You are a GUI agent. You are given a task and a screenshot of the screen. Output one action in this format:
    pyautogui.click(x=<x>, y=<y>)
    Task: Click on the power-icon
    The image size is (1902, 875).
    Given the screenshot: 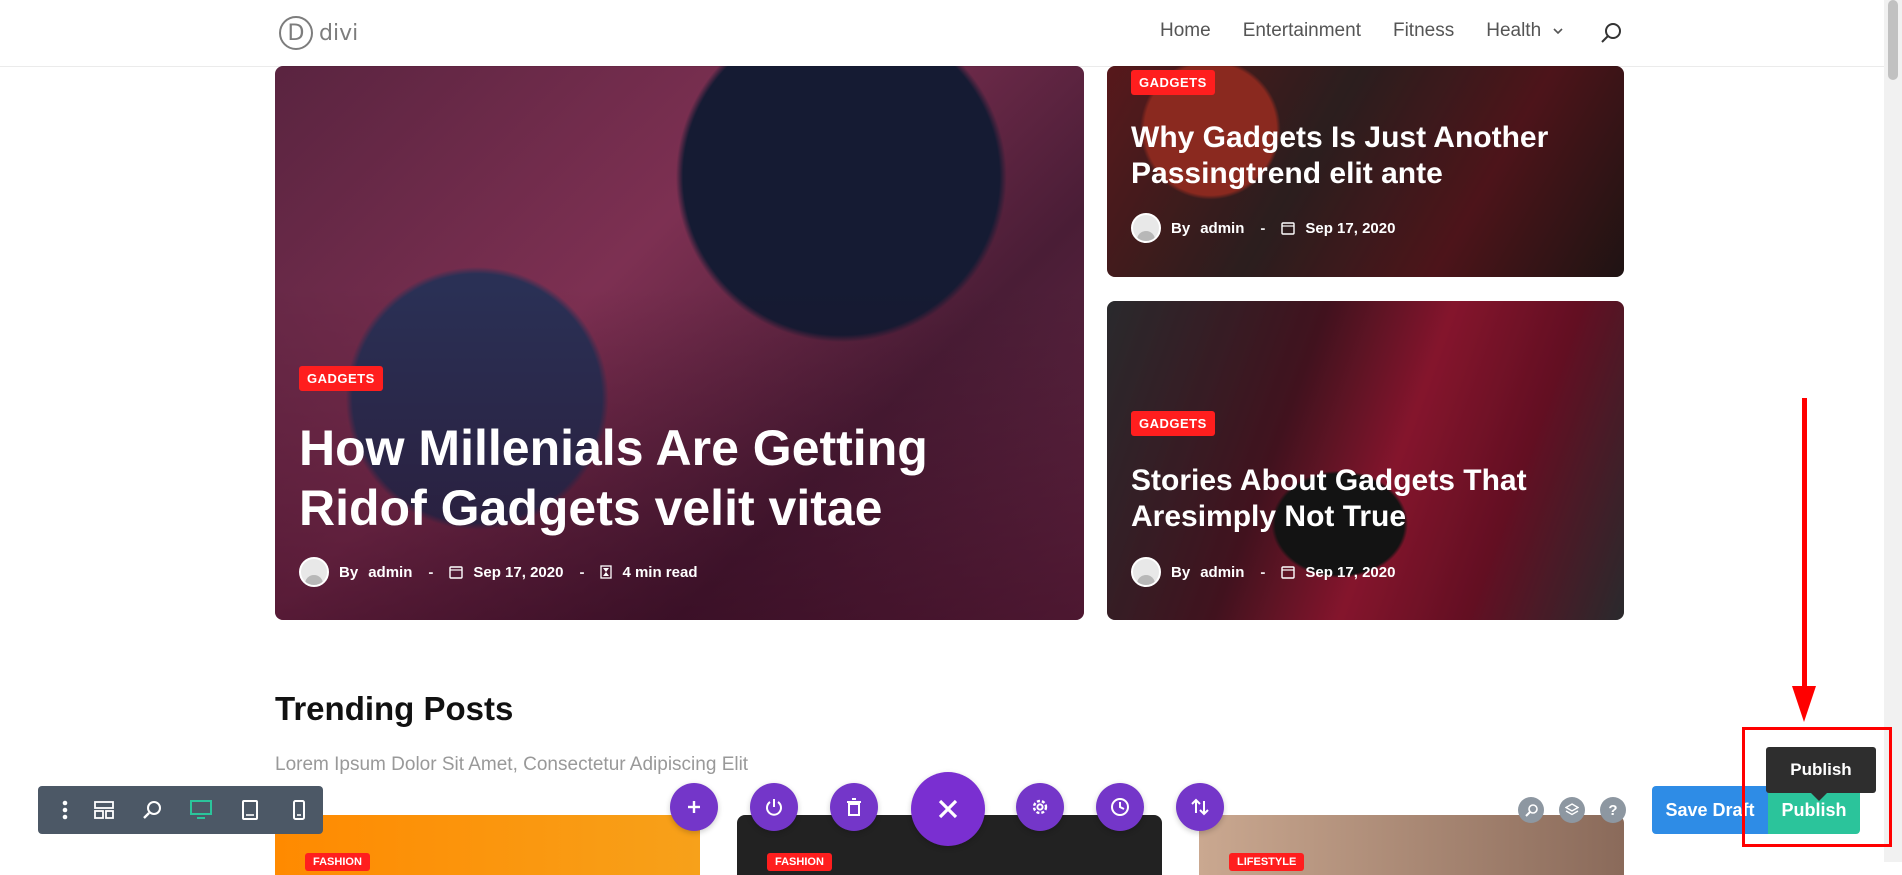 What is the action you would take?
    pyautogui.click(x=774, y=807)
    